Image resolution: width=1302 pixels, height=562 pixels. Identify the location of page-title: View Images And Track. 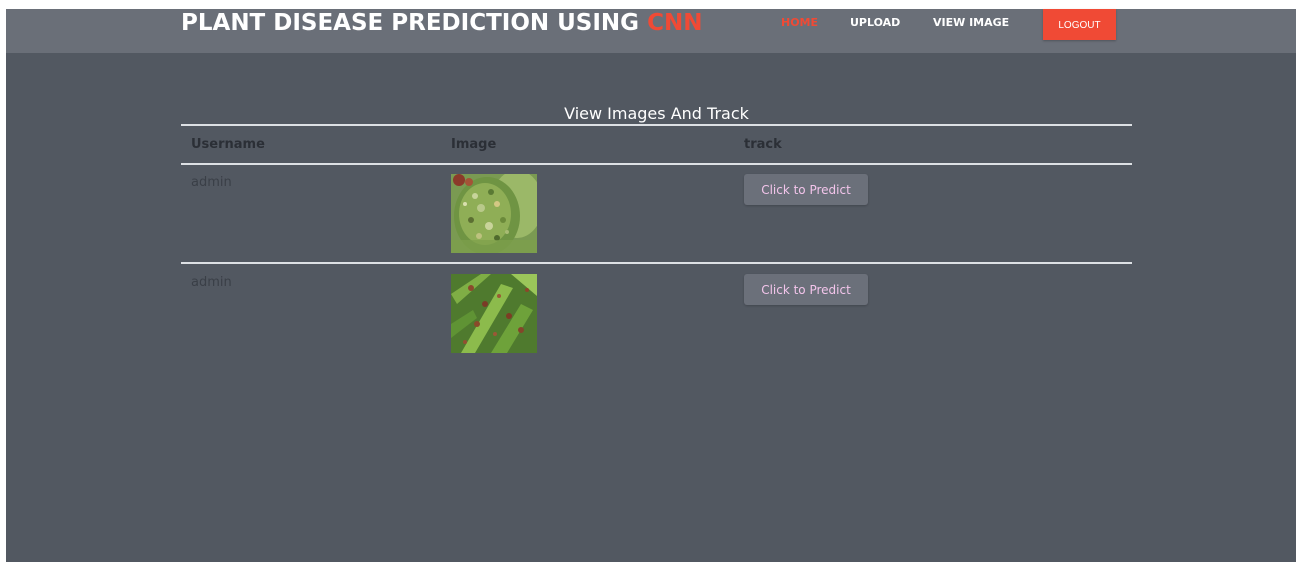
(656, 113).